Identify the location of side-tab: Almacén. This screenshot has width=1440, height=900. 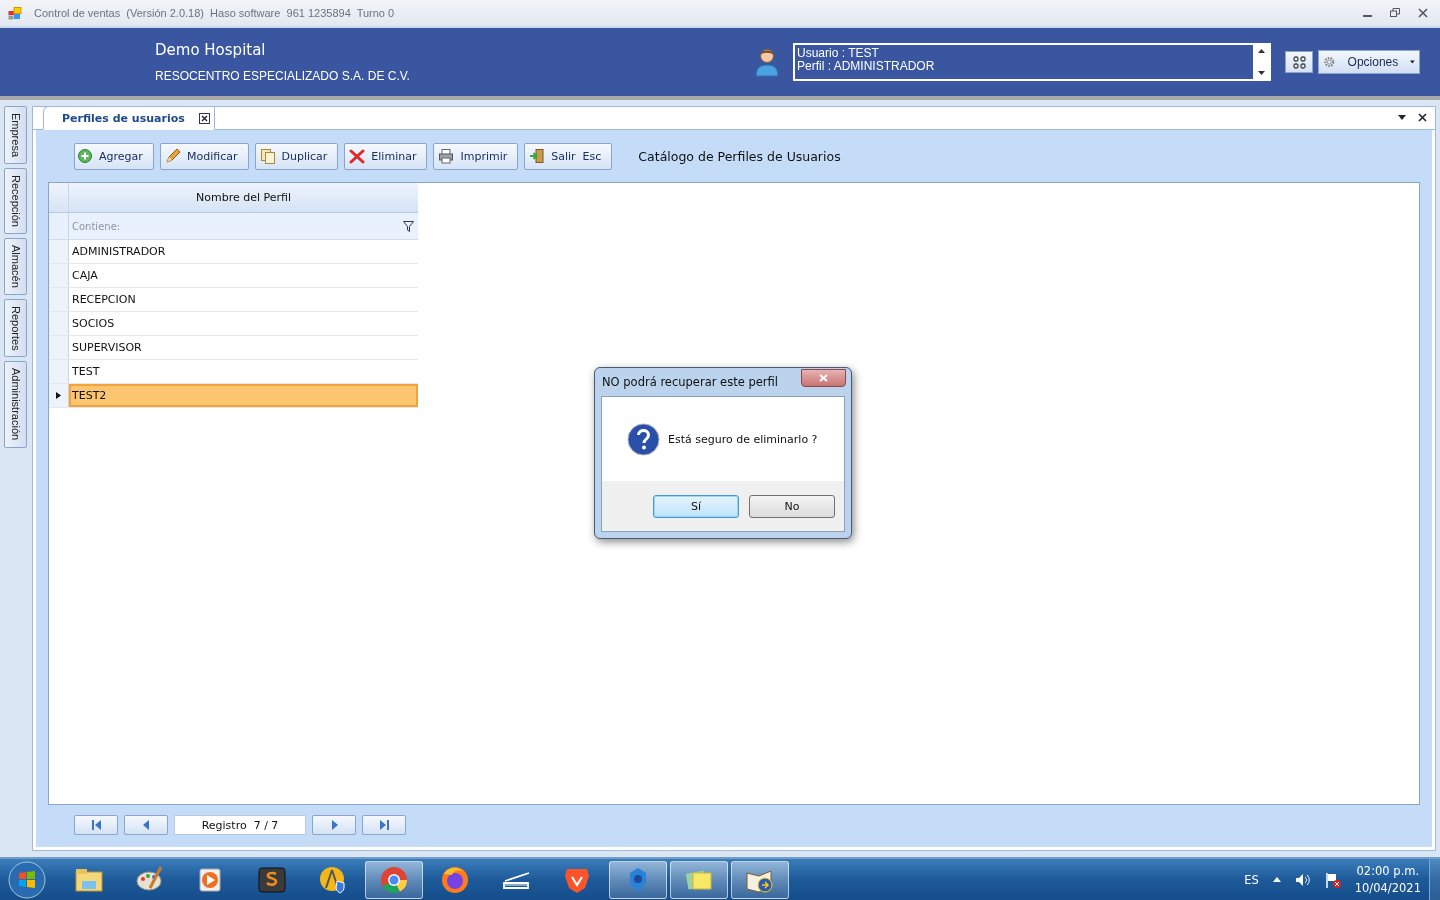
(15, 266).